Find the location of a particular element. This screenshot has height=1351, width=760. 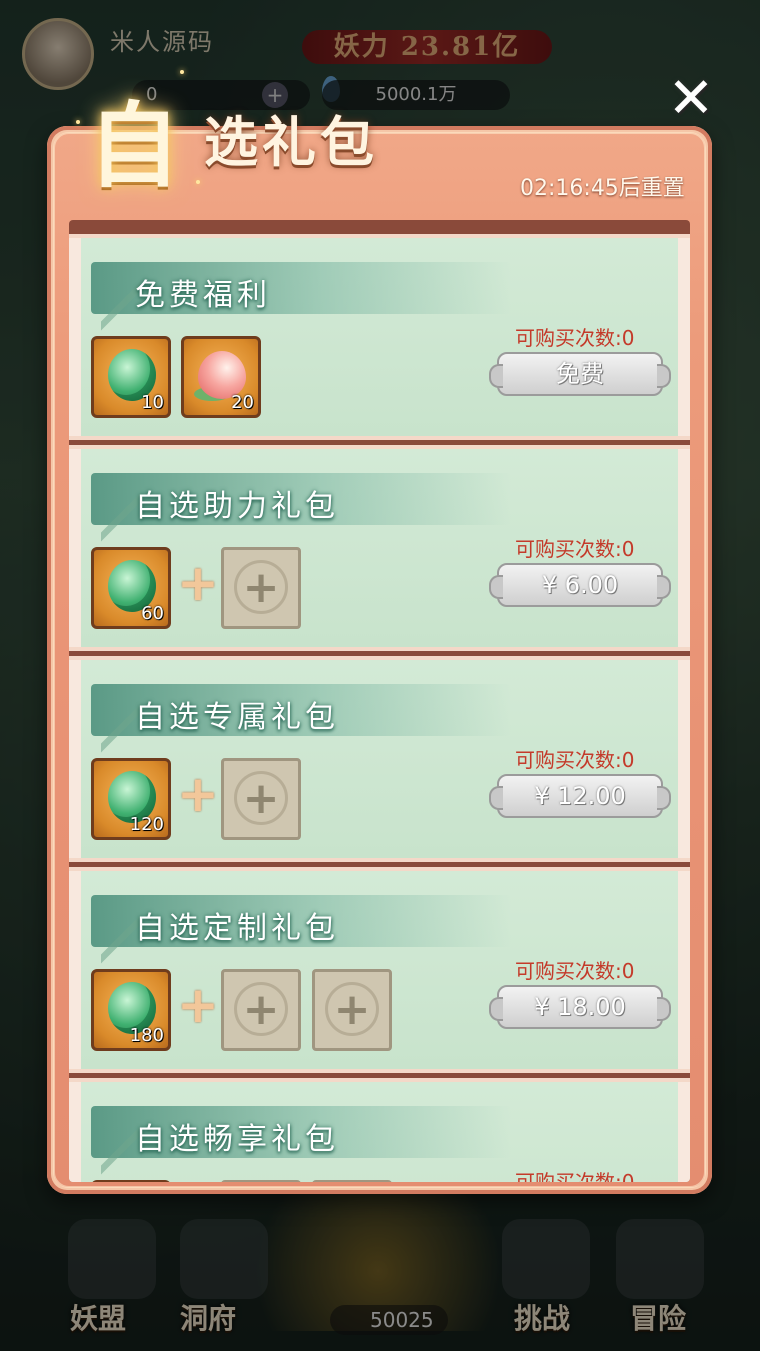

reward-item: 180 is located at coordinates (131, 1010).